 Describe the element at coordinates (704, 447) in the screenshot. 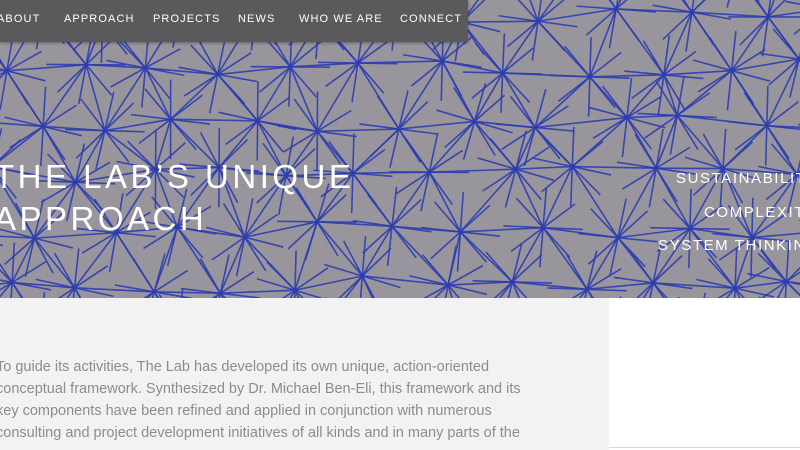

I see `divider` at that location.